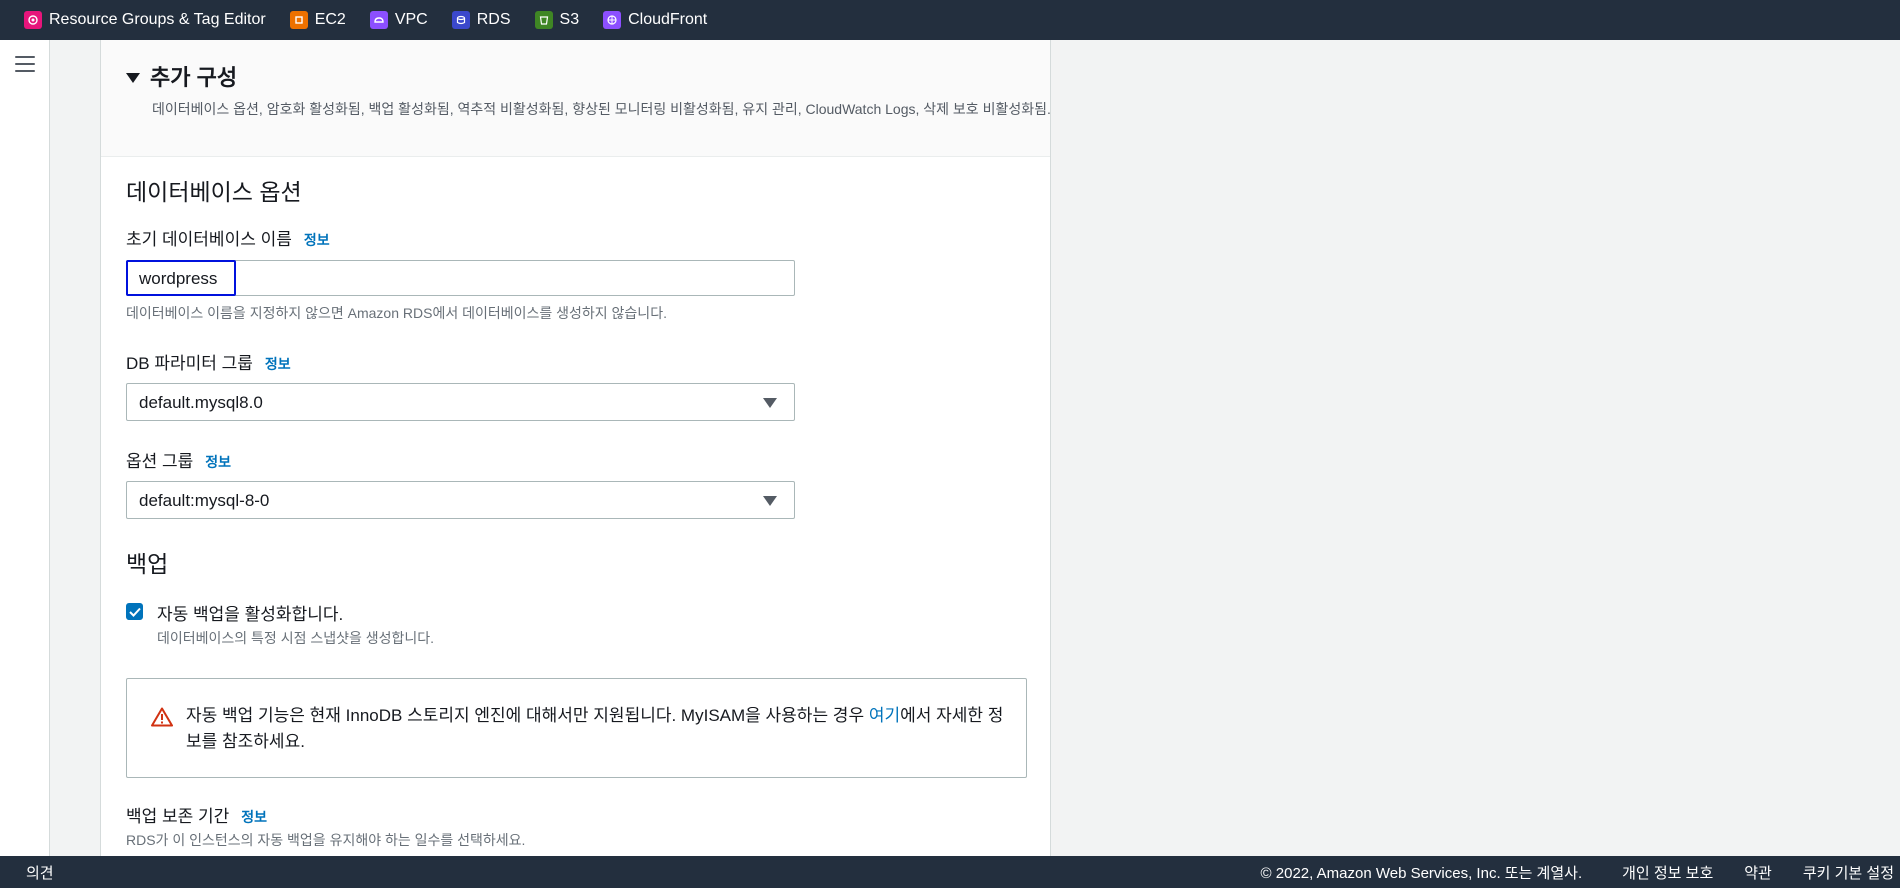 The image size is (1900, 888). I want to click on resource-groups-icon, so click(33, 20).